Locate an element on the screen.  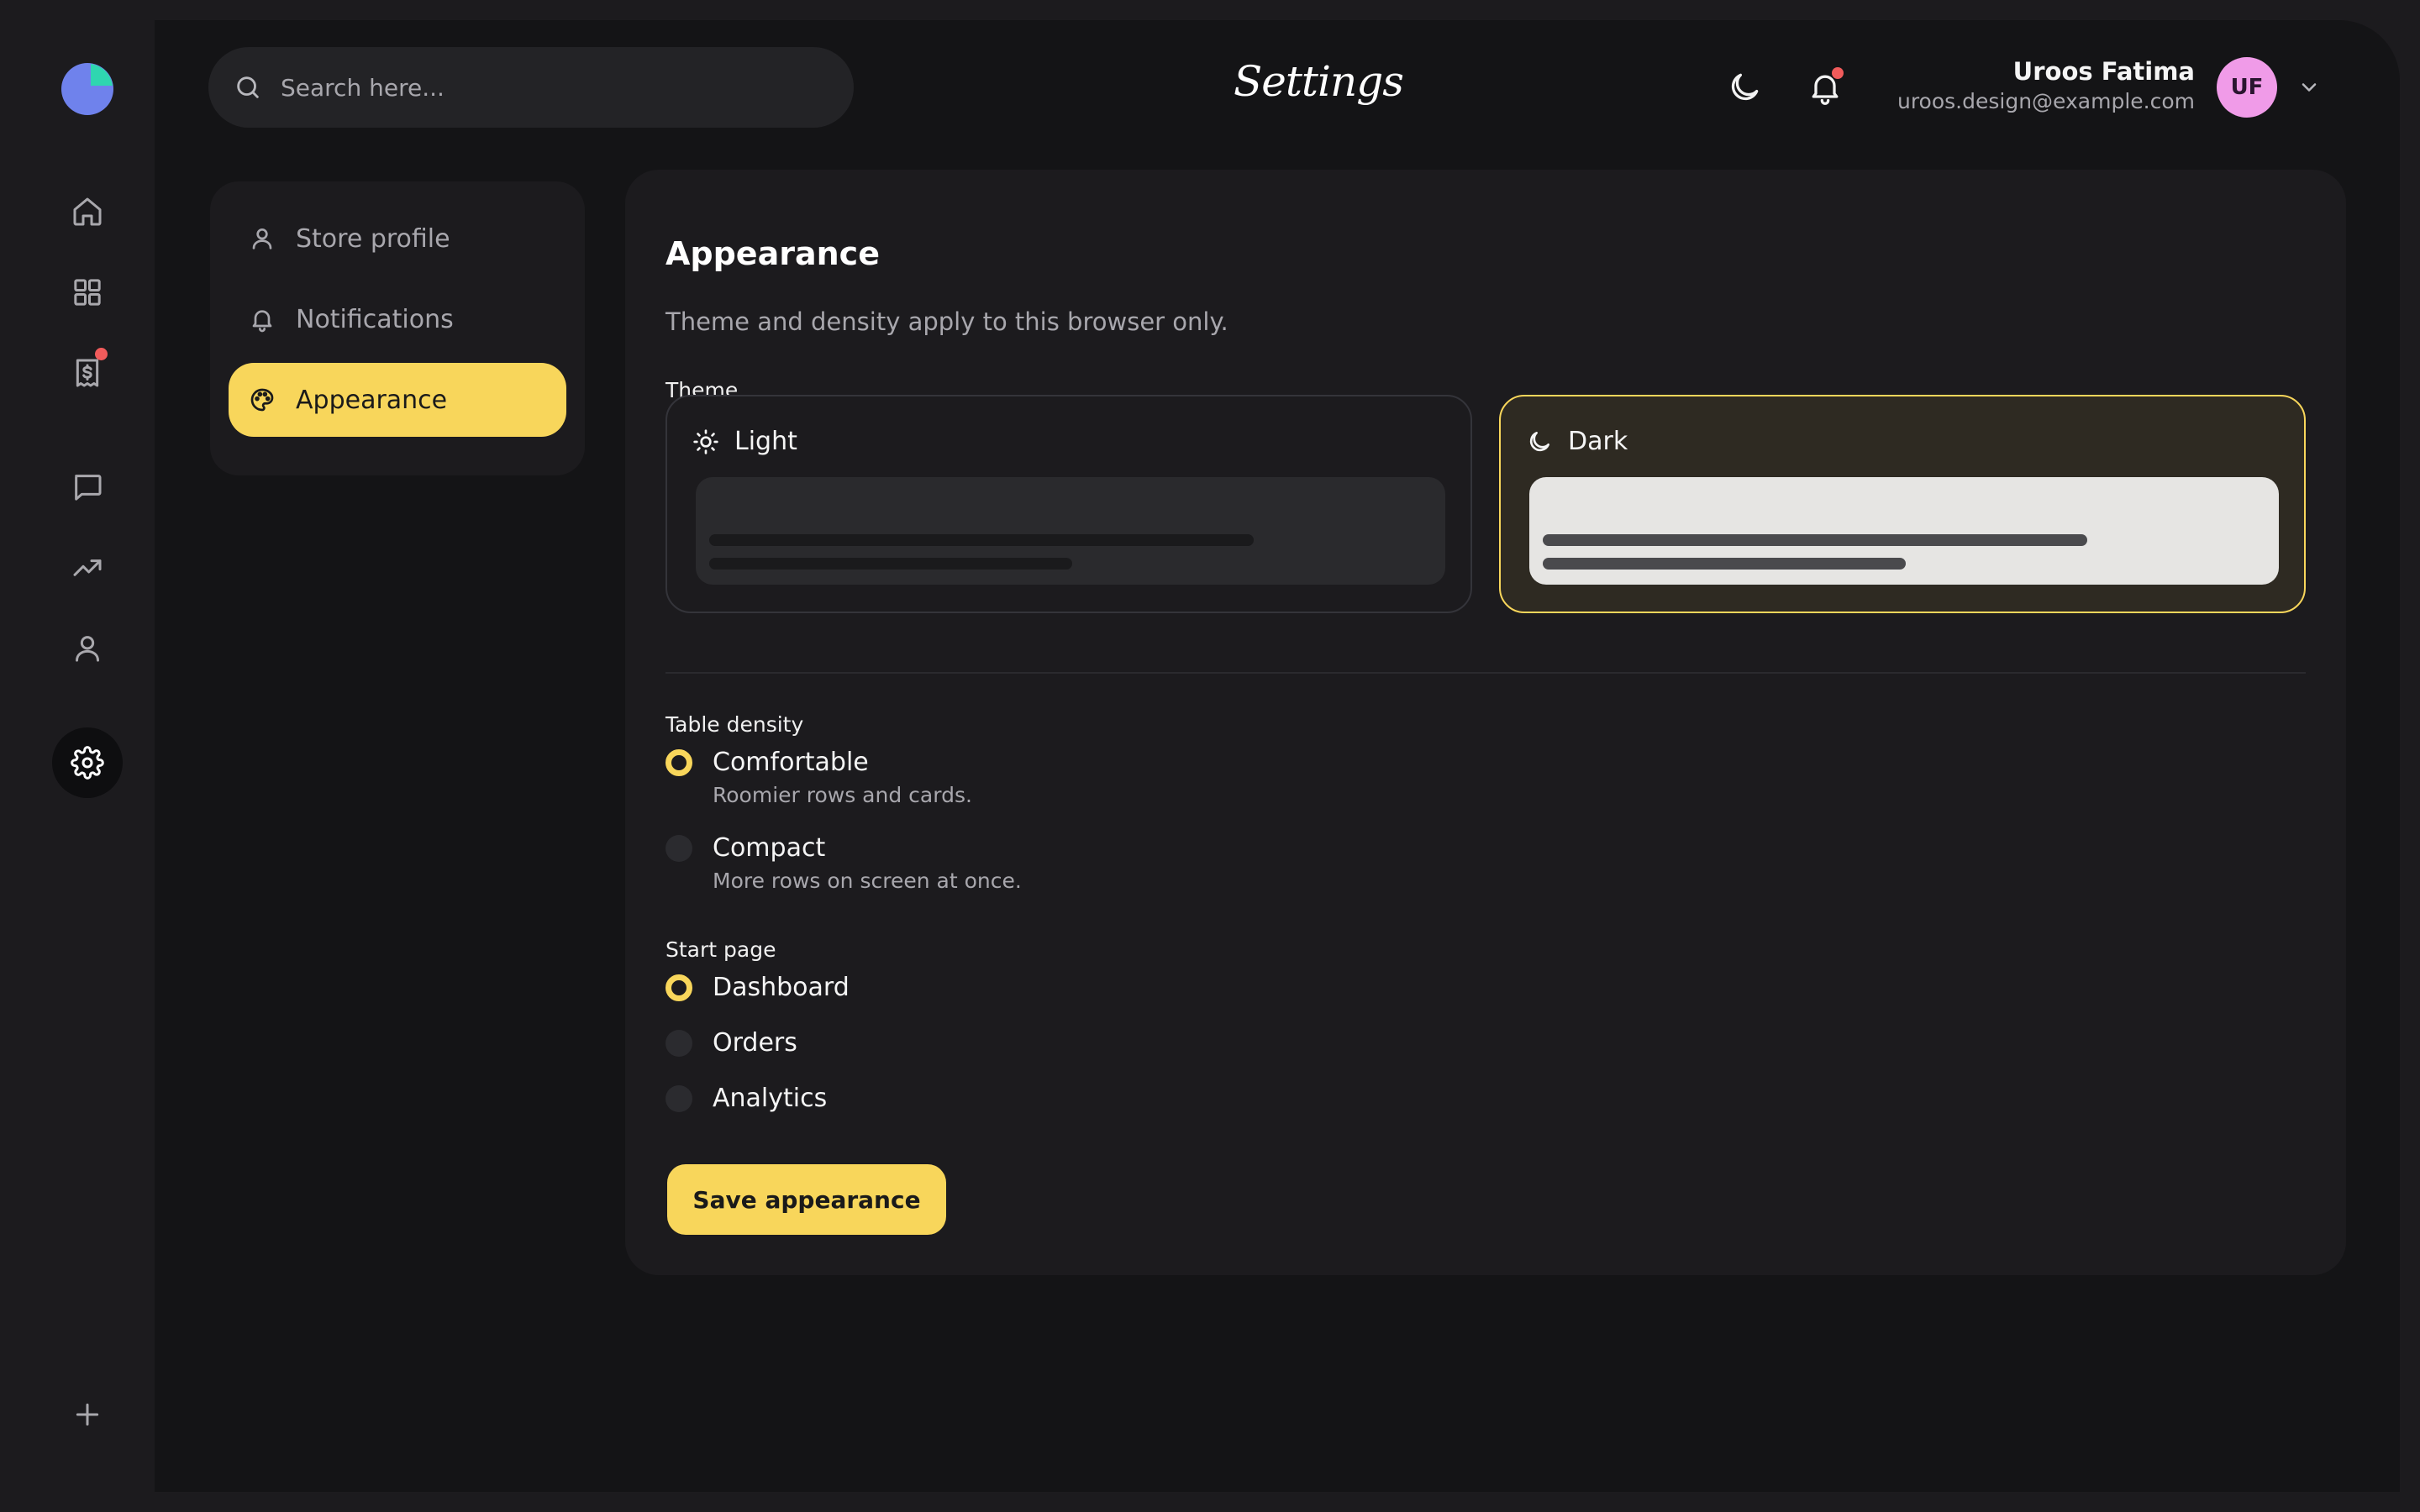
rail-dashboard is located at coordinates (87, 292).